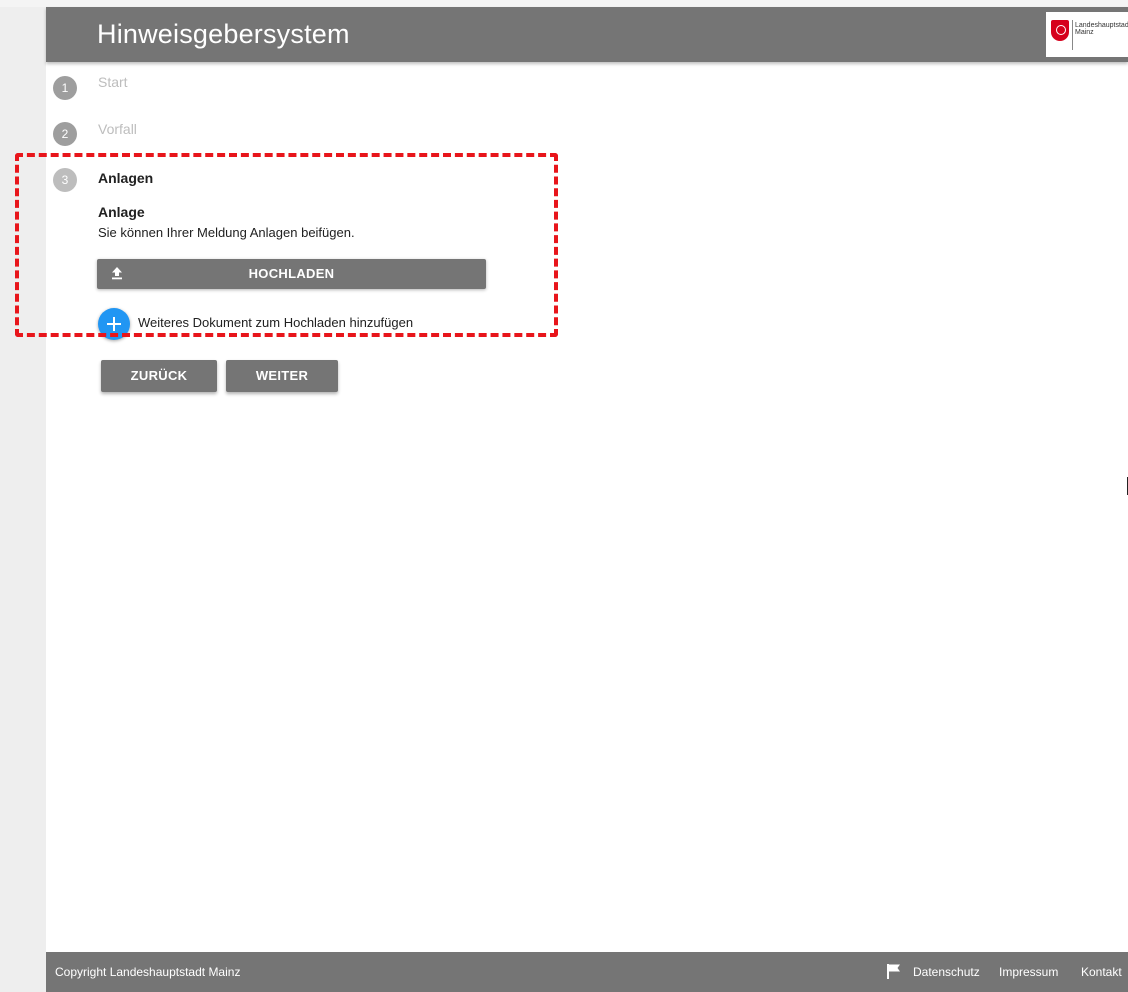 This screenshot has height=992, width=1128. I want to click on upload-button: HOCHLADEN, so click(291, 274).